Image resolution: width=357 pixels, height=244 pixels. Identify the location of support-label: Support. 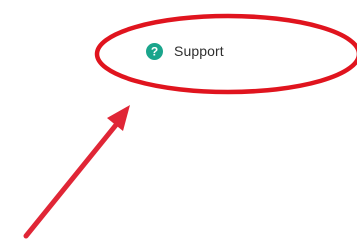
(199, 51).